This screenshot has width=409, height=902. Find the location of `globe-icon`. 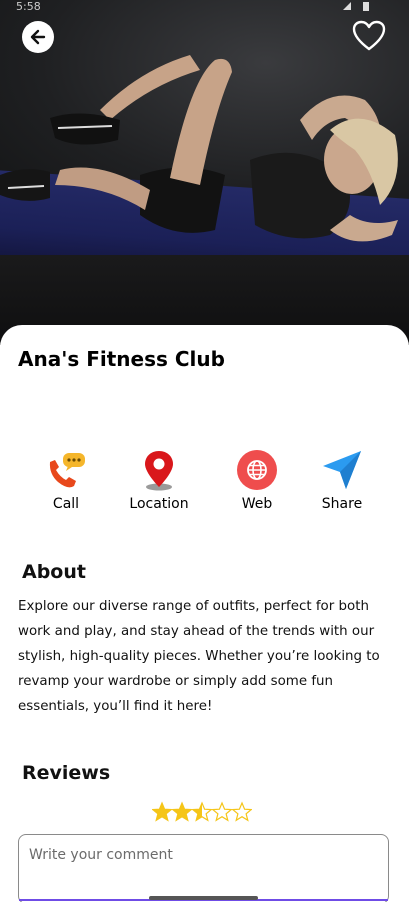

globe-icon is located at coordinates (257, 470).